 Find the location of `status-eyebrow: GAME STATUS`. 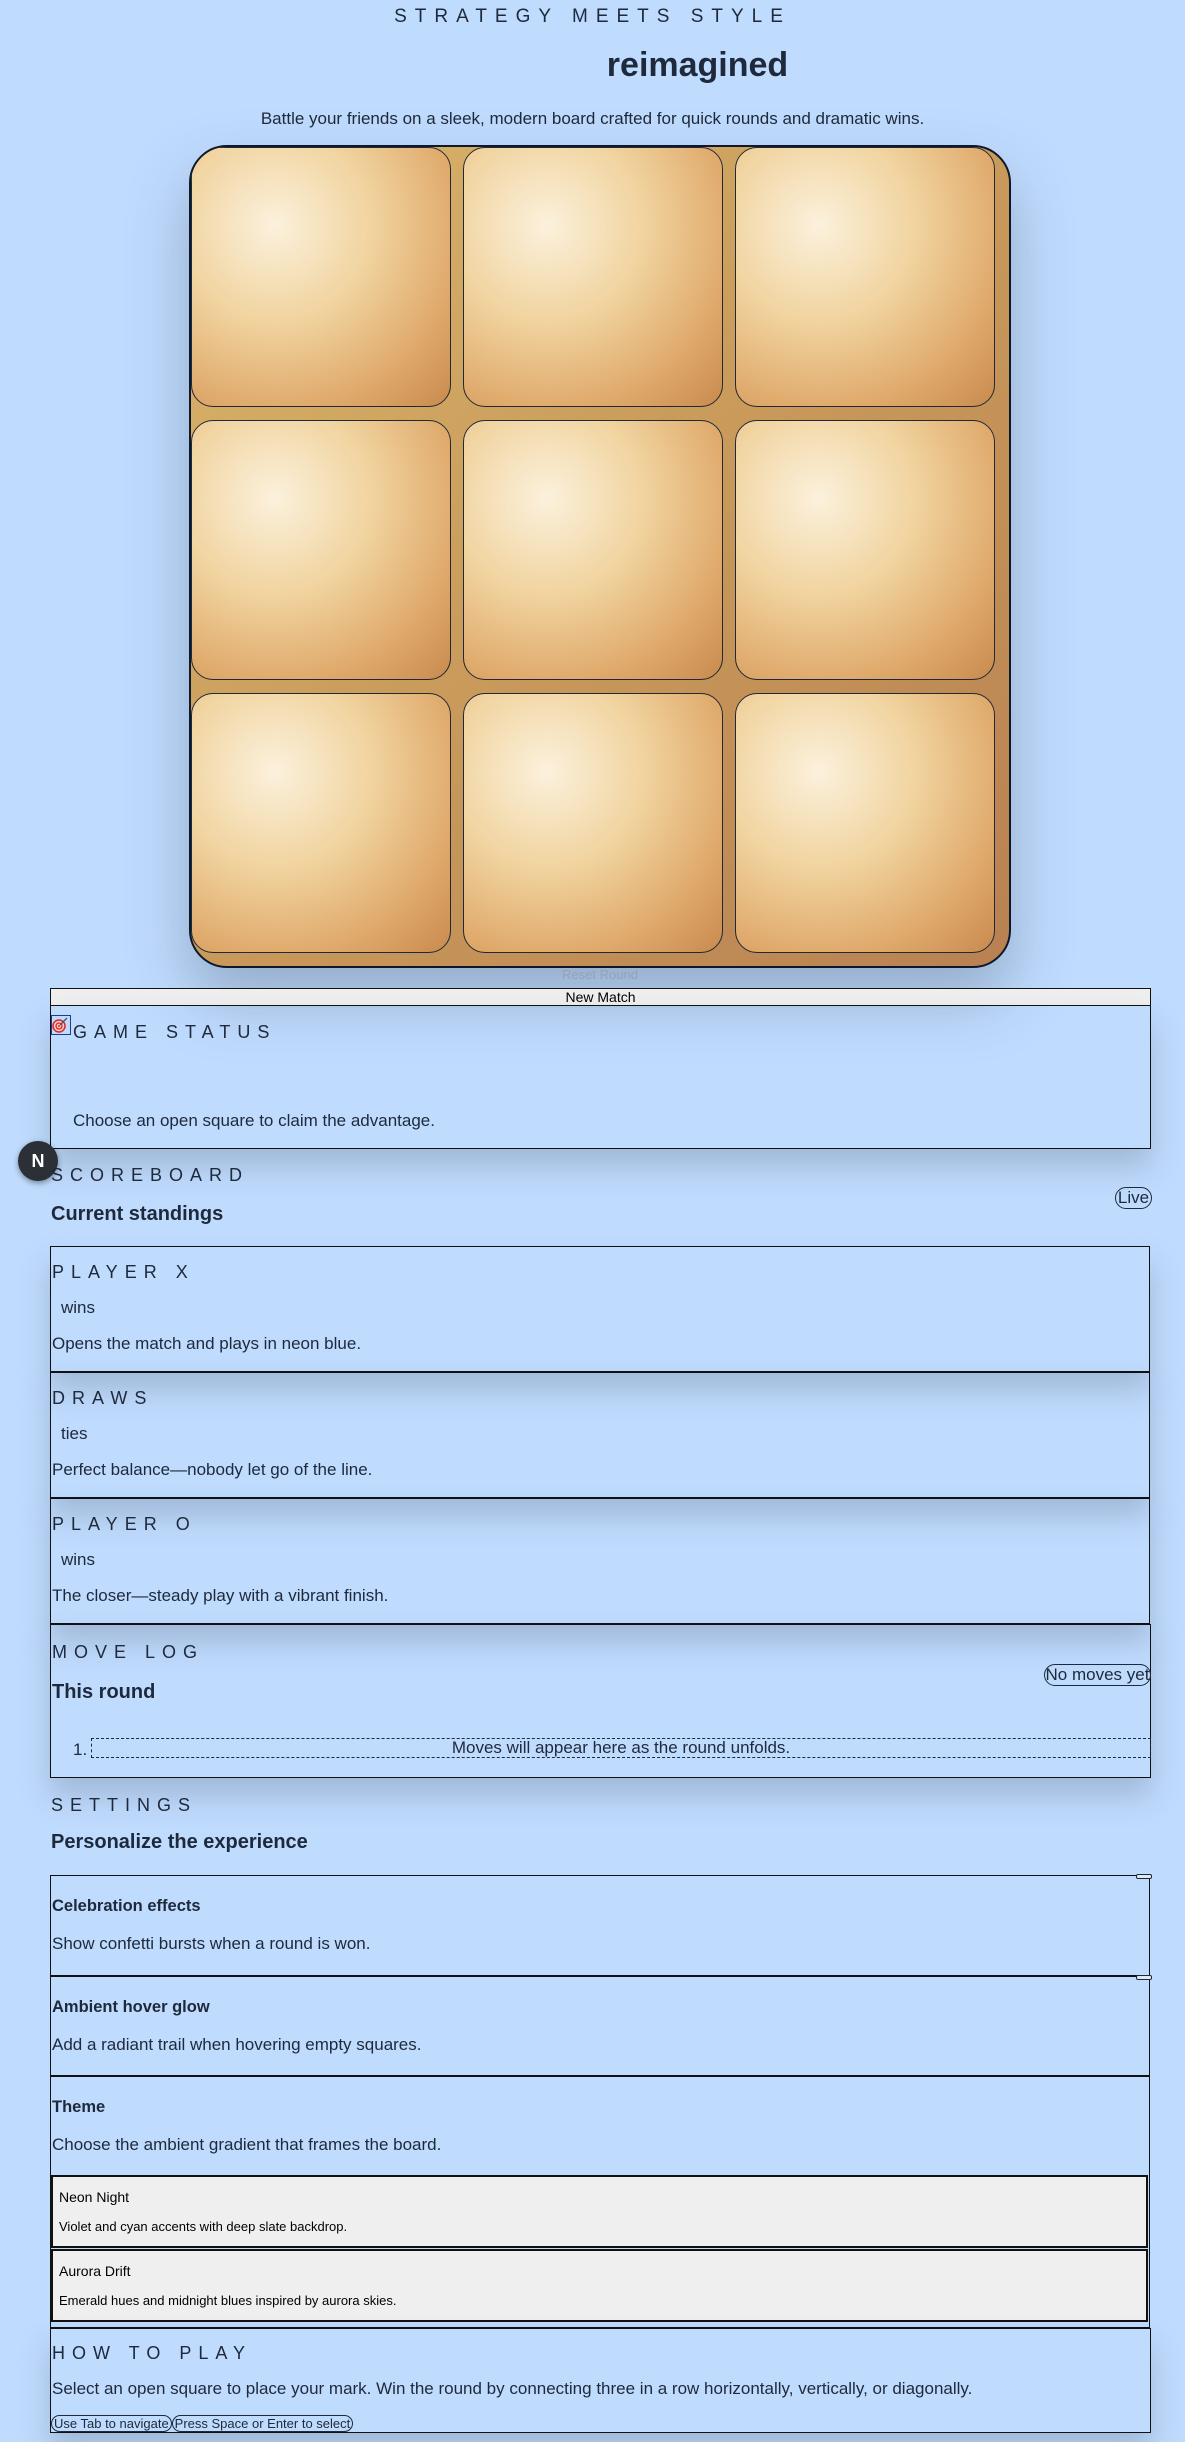

status-eyebrow: GAME STATUS is located at coordinates (175, 1032).